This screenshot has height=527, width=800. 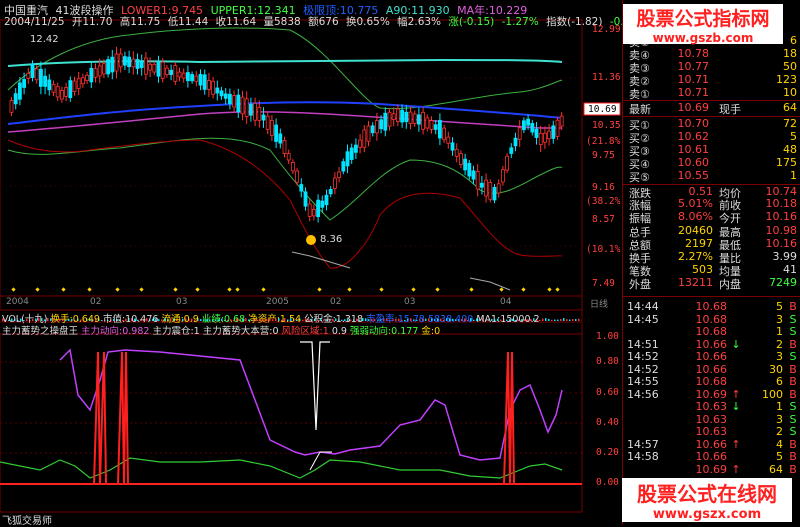 I want to click on price-axis-label: 10.35, so click(x=606, y=125).